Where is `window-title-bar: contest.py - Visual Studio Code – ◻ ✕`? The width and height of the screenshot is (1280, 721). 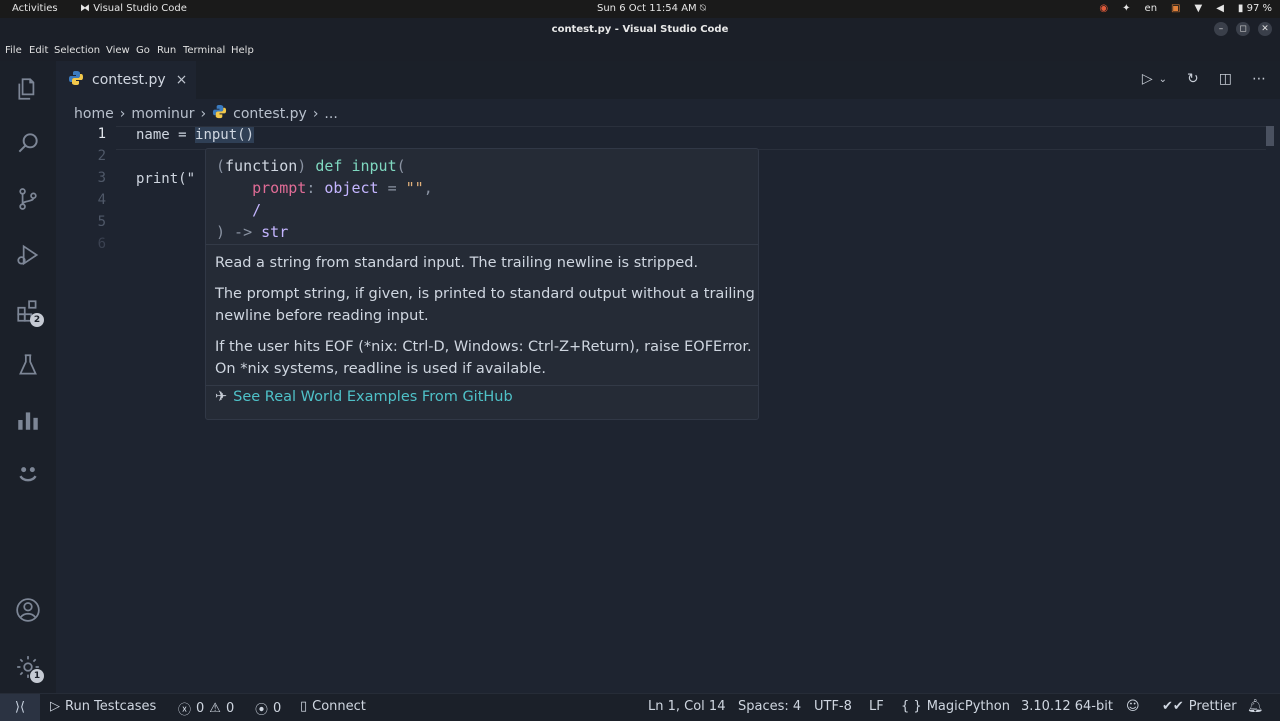
window-title-bar: contest.py - Visual Studio Code – ◻ ✕ is located at coordinates (640, 30).